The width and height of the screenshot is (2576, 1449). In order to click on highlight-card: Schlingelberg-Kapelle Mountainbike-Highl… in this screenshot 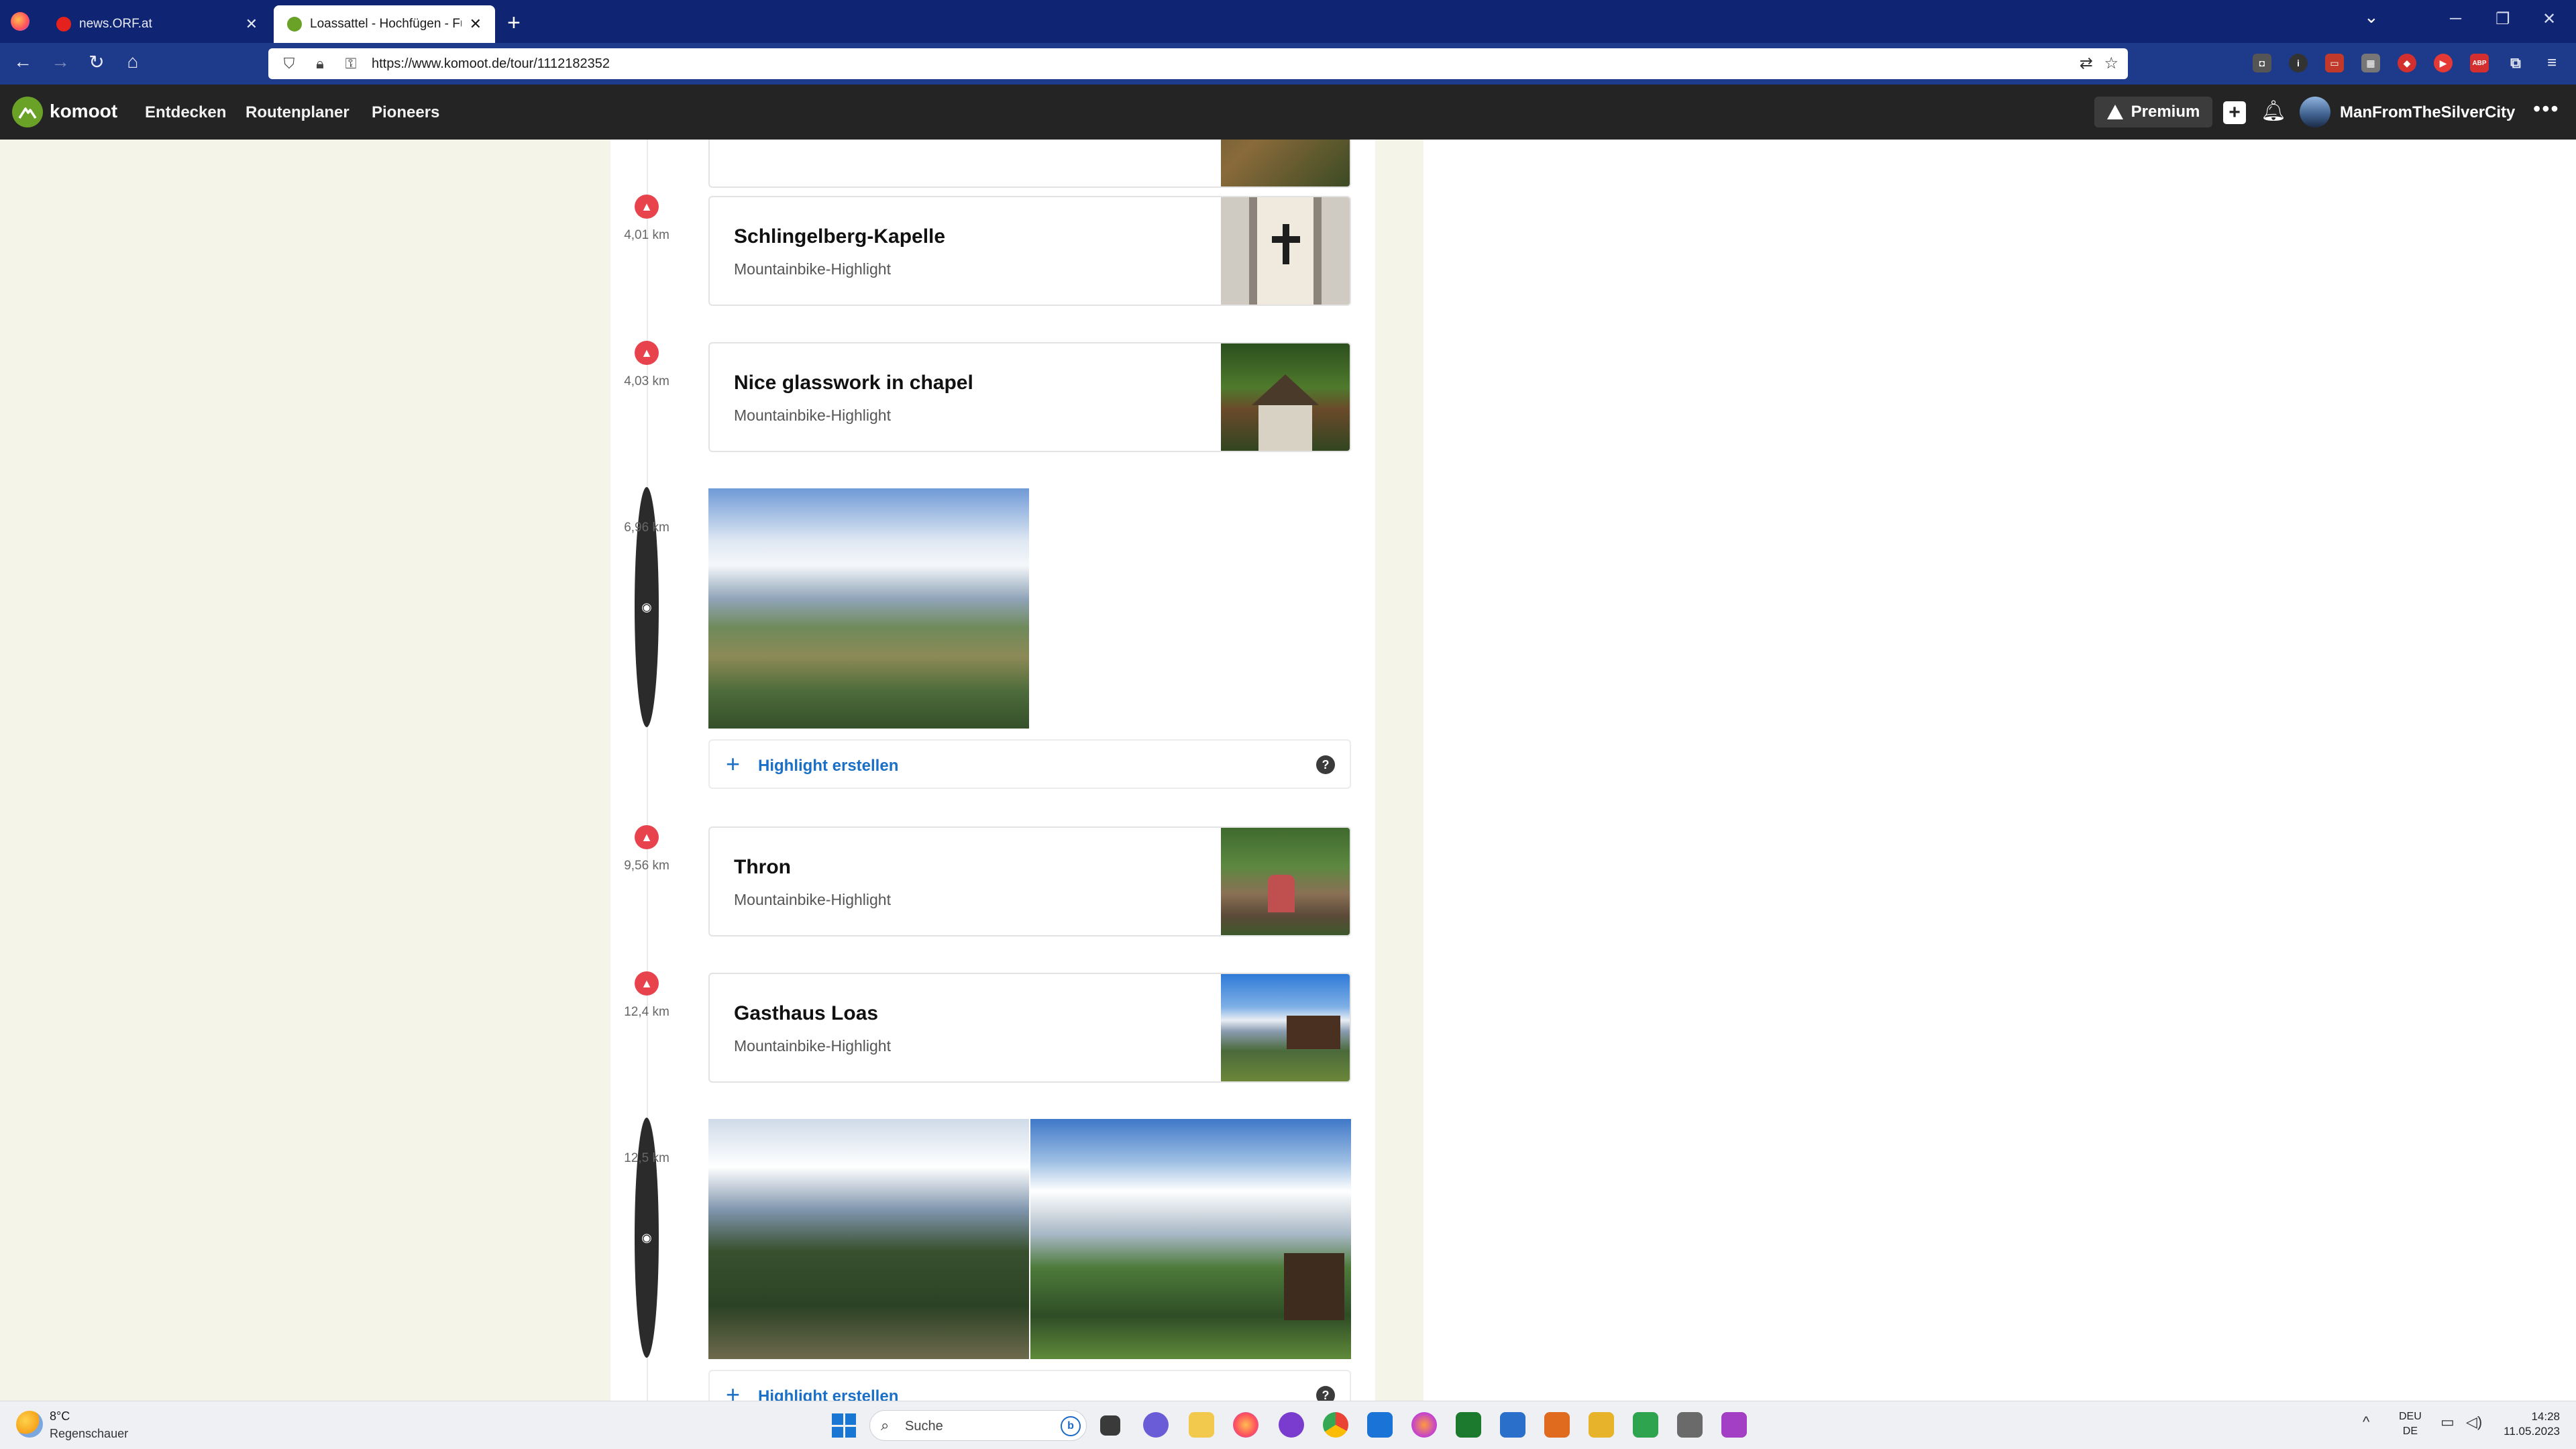, I will do `click(1029, 251)`.